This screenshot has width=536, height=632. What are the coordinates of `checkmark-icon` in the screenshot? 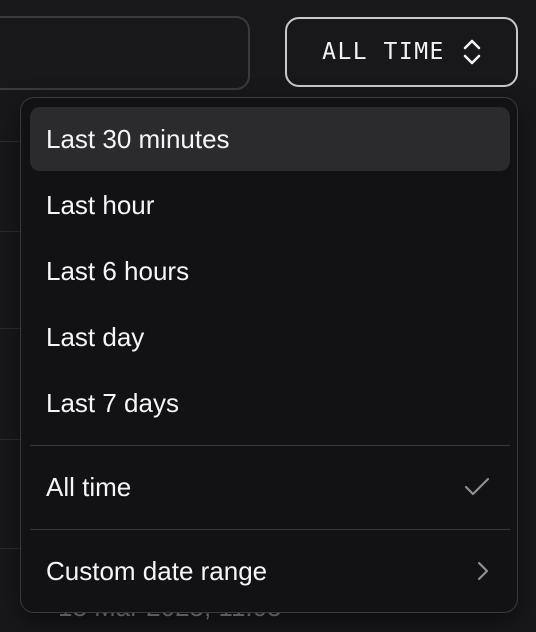 It's located at (477, 487).